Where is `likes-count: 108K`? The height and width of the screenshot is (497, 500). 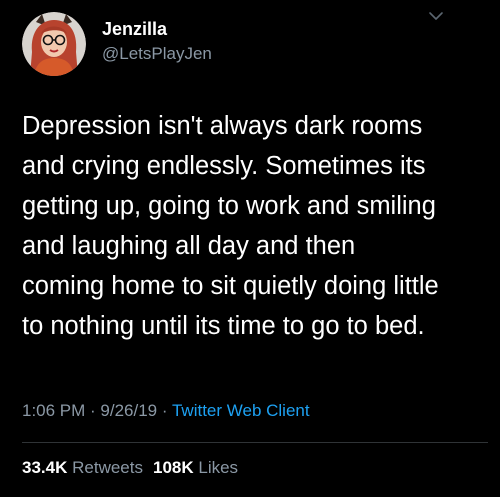 likes-count: 108K is located at coordinates (173, 467).